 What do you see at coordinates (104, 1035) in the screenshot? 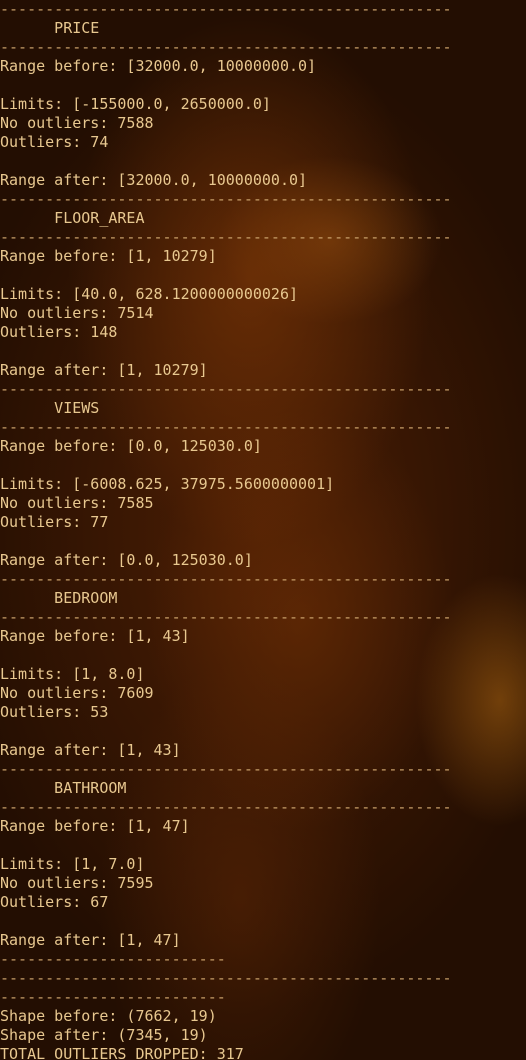
I see `output-line: Shape after: (7345, 19)` at bounding box center [104, 1035].